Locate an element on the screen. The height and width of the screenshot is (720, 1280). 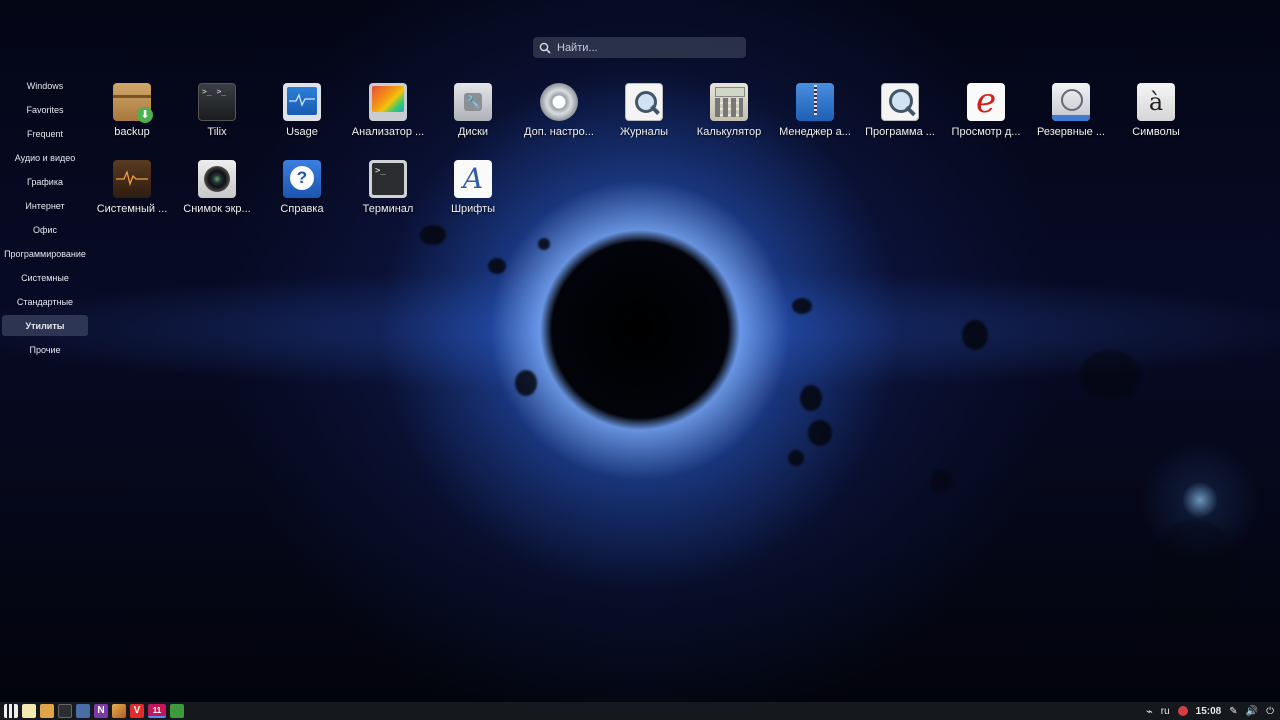
network-icon: ⌁ is located at coordinates (1149, 711).